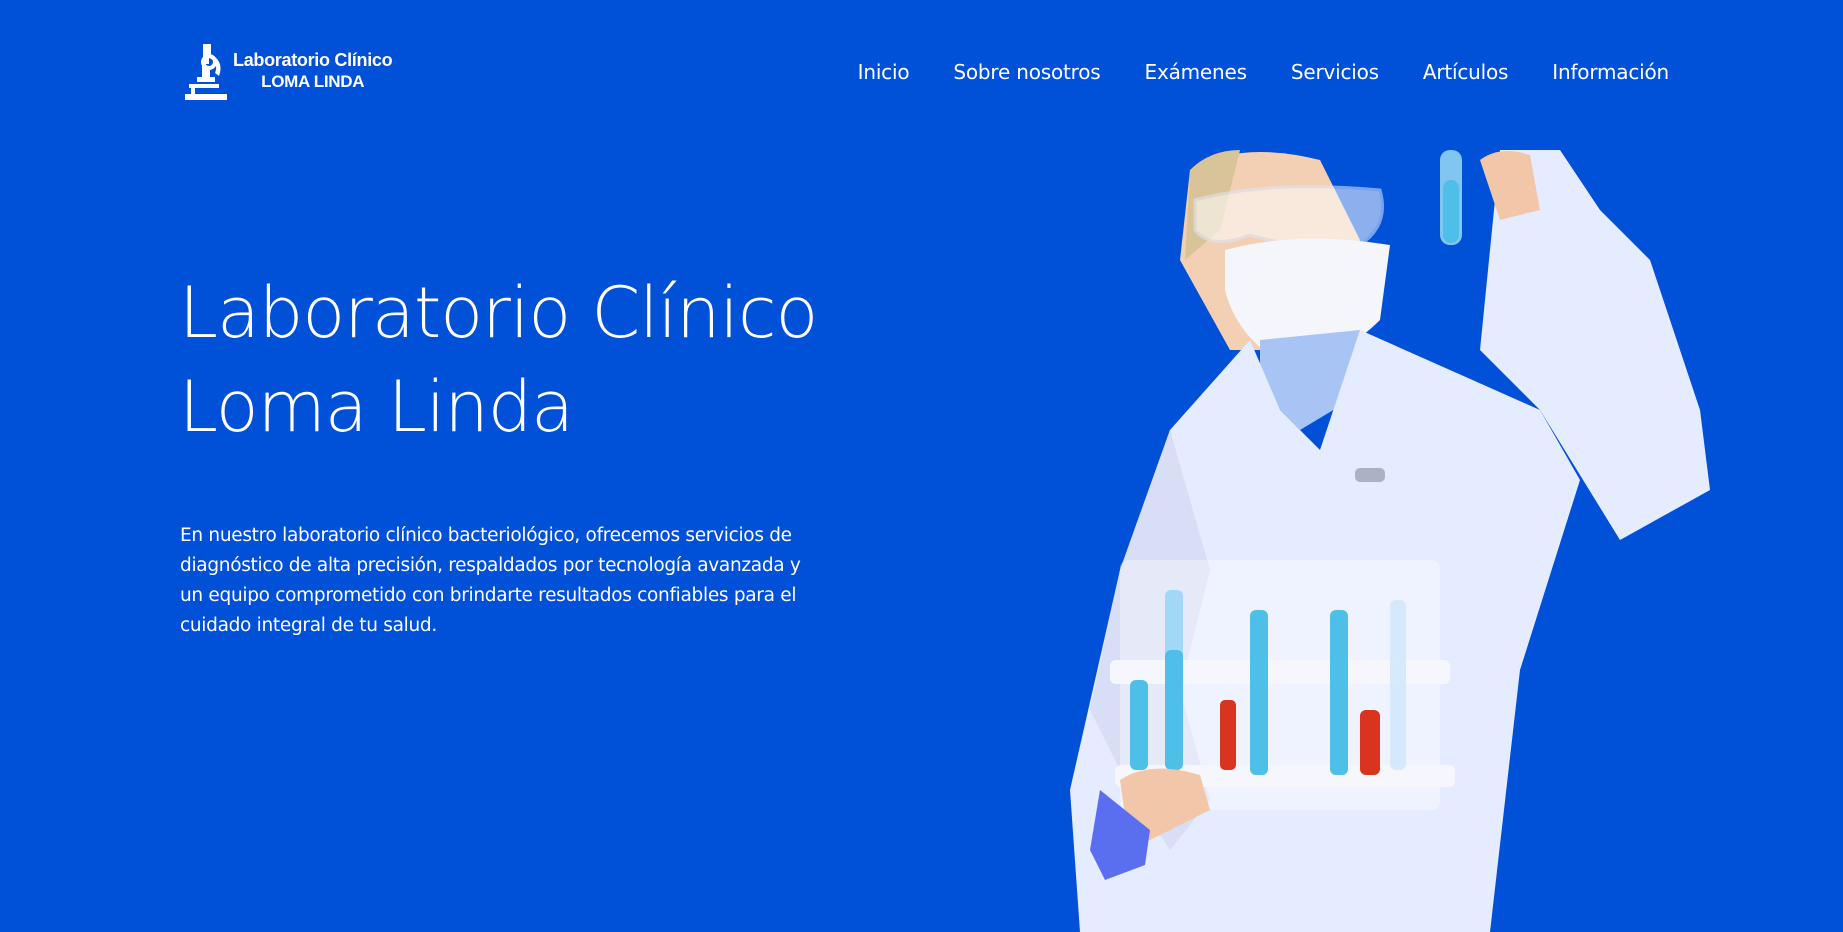  Describe the element at coordinates (884, 72) in the screenshot. I see `nav-item-inicio: Inicio` at that location.